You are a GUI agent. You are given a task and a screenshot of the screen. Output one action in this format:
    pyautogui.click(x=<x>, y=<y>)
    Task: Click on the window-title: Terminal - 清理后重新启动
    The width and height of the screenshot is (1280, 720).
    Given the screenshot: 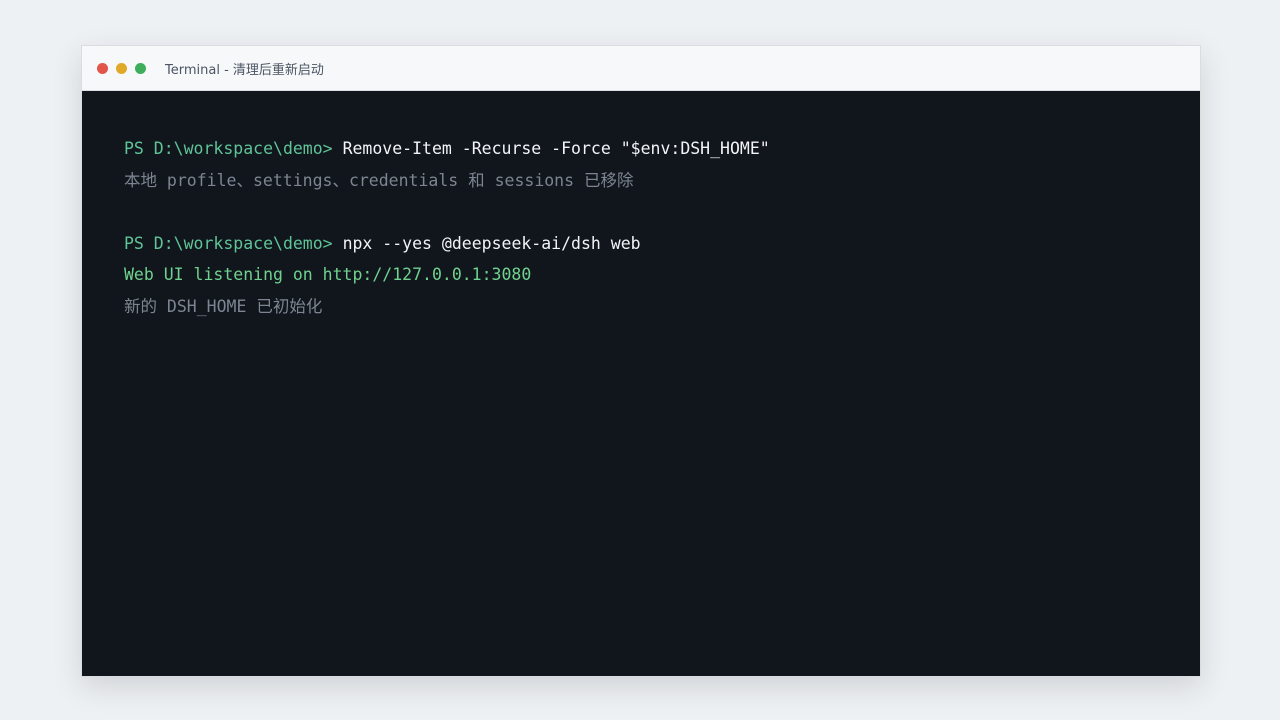 What is the action you would take?
    pyautogui.click(x=244, y=70)
    